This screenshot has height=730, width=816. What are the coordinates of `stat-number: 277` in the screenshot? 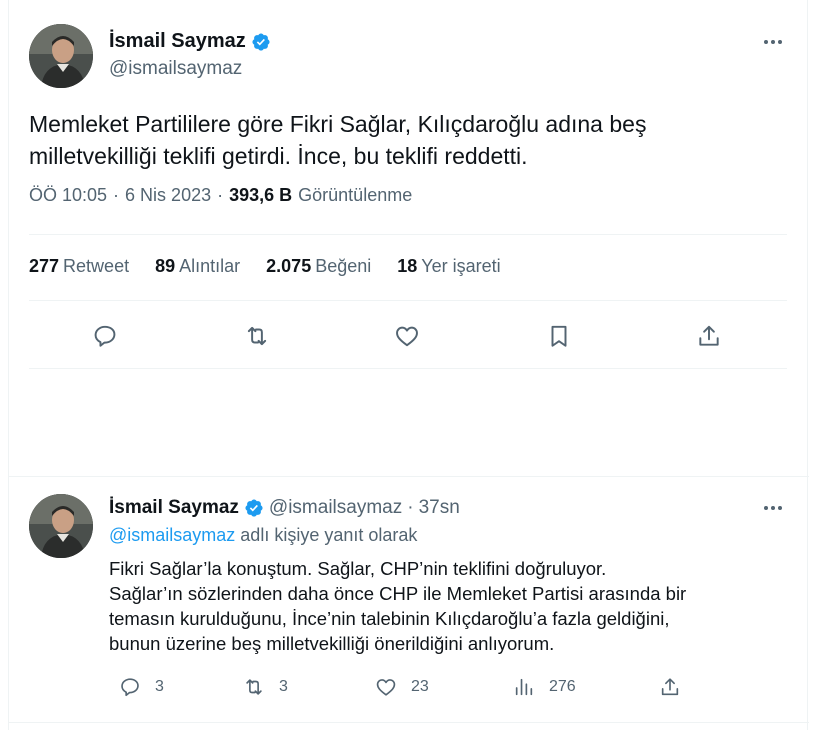 It's located at (44, 266).